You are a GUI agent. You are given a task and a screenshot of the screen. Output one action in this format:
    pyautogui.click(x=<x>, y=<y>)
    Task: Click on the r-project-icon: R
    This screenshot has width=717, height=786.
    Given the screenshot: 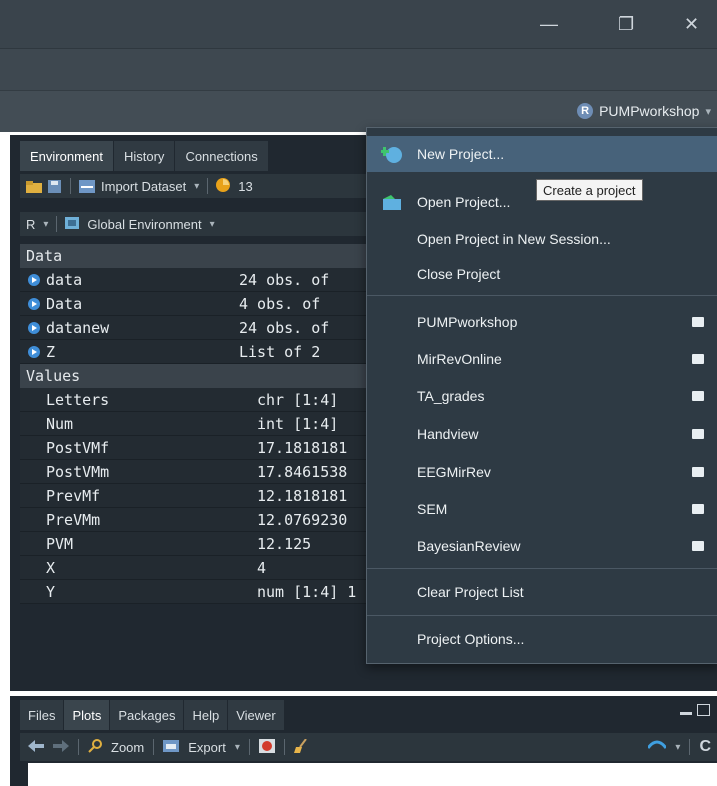 What is the action you would take?
    pyautogui.click(x=585, y=111)
    